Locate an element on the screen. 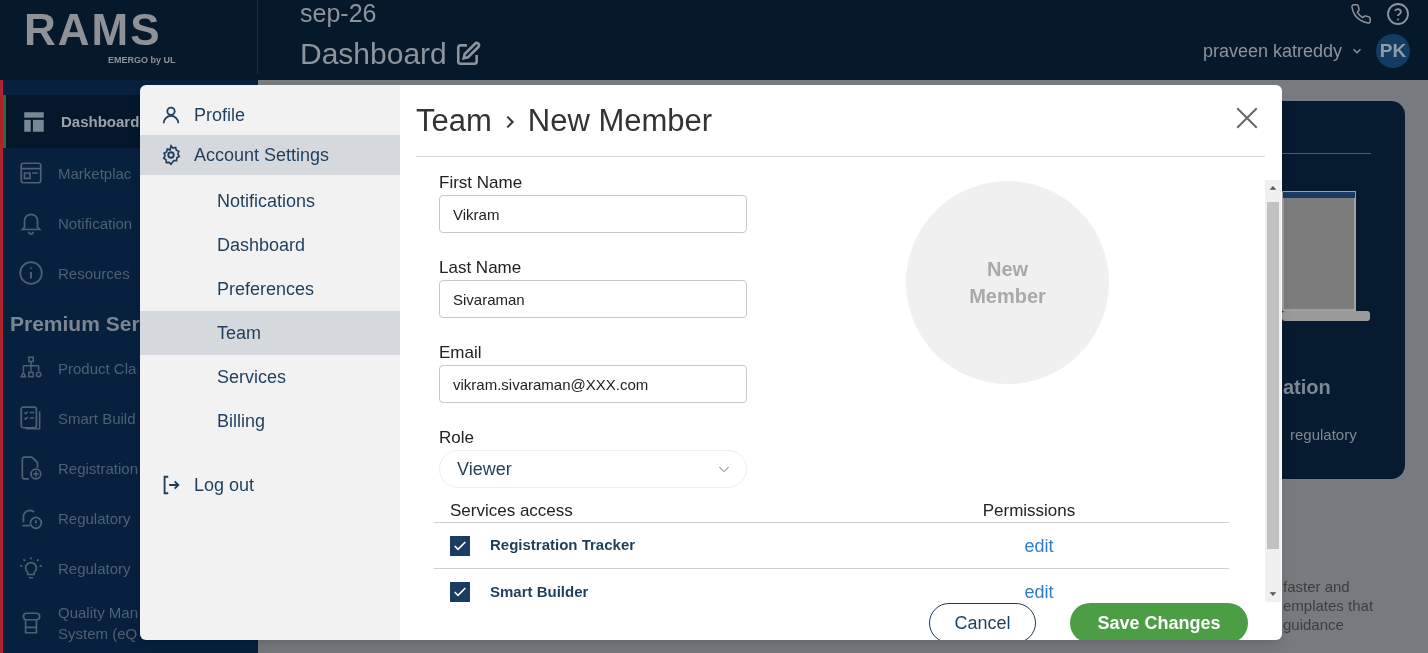 The height and width of the screenshot is (653, 1428). edit-icon is located at coordinates (467, 54).